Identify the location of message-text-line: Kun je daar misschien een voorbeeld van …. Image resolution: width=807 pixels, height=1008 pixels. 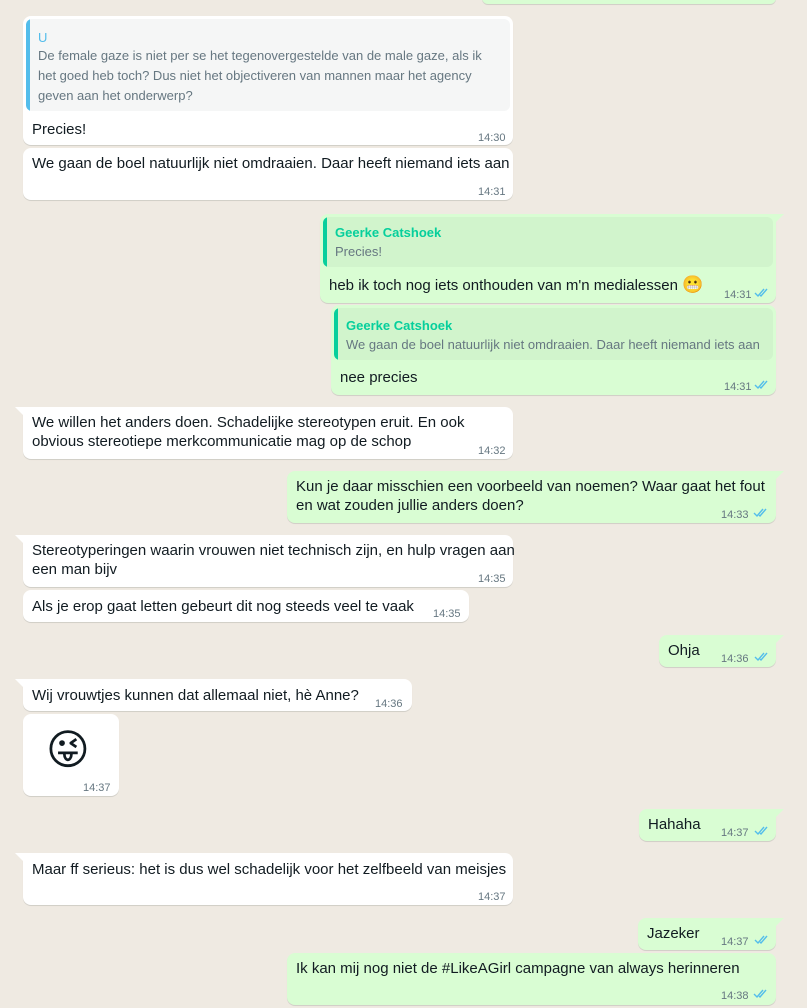
(530, 486).